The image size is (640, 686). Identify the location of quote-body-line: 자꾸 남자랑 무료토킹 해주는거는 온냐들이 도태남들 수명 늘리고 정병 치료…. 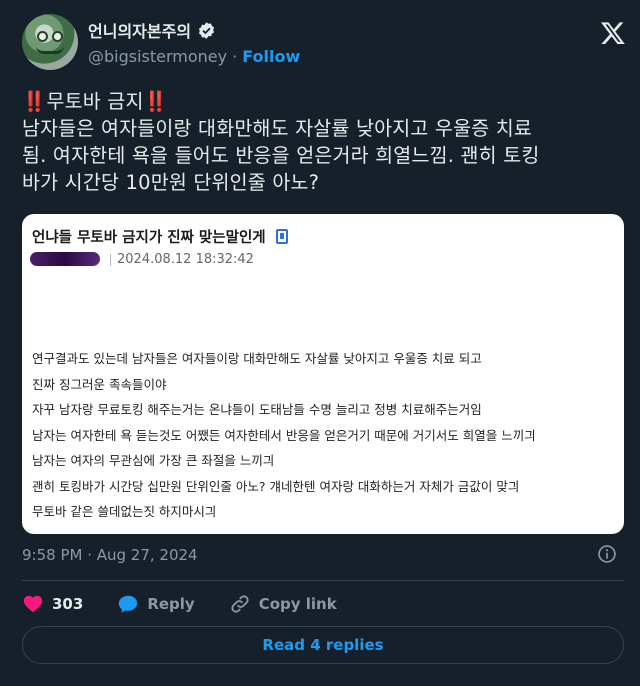
(257, 409).